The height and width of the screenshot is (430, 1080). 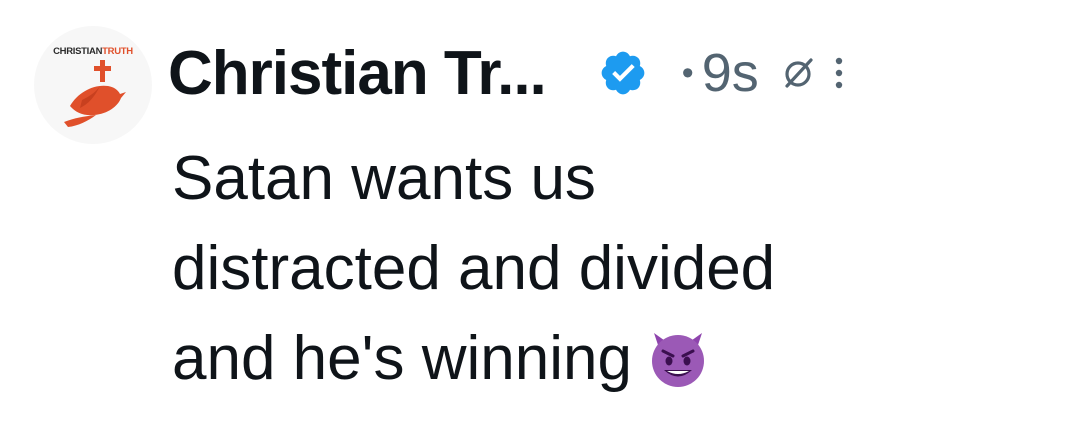 I want to click on tweet-line-text: and he's winning, so click(x=402, y=358).